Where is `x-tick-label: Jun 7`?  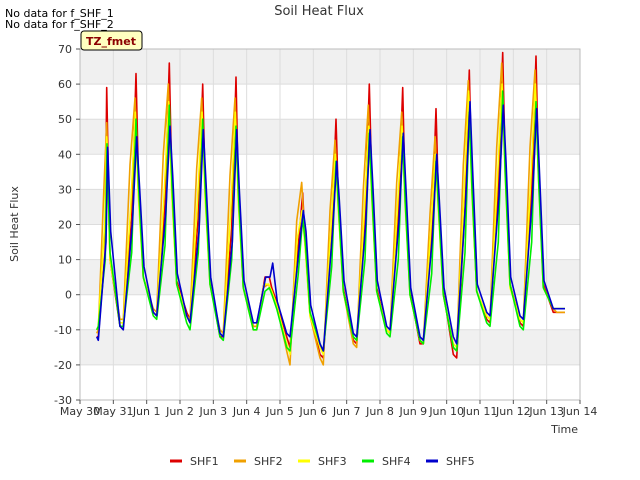 x-tick-label: Jun 7 is located at coordinates (346, 411).